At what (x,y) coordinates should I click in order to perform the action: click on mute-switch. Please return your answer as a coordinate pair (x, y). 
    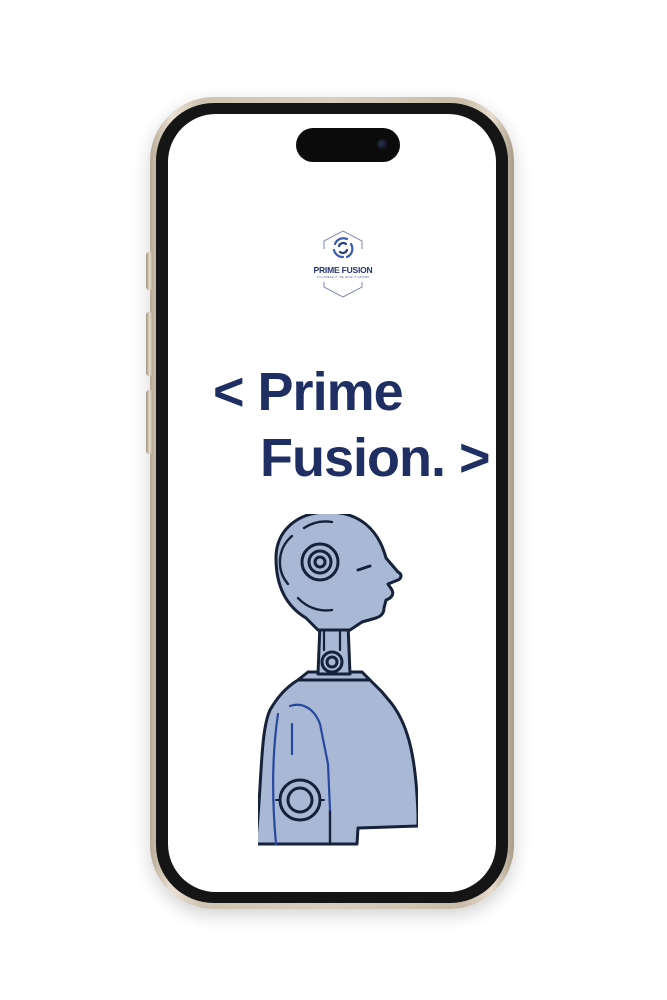
    Looking at the image, I should click on (149, 271).